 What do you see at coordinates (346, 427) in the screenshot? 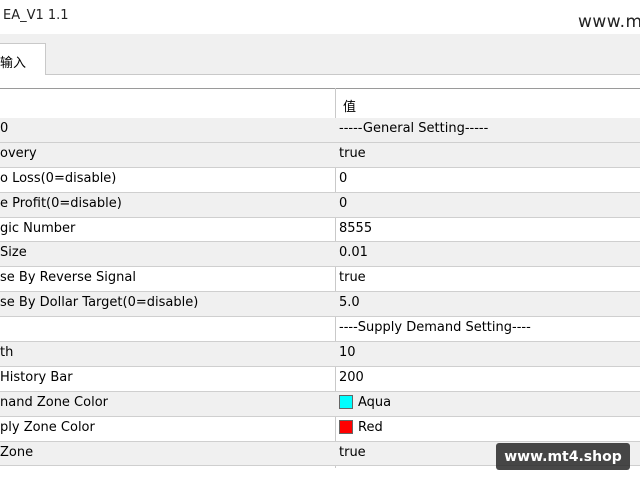
I see `red-color-swatch-icon` at bounding box center [346, 427].